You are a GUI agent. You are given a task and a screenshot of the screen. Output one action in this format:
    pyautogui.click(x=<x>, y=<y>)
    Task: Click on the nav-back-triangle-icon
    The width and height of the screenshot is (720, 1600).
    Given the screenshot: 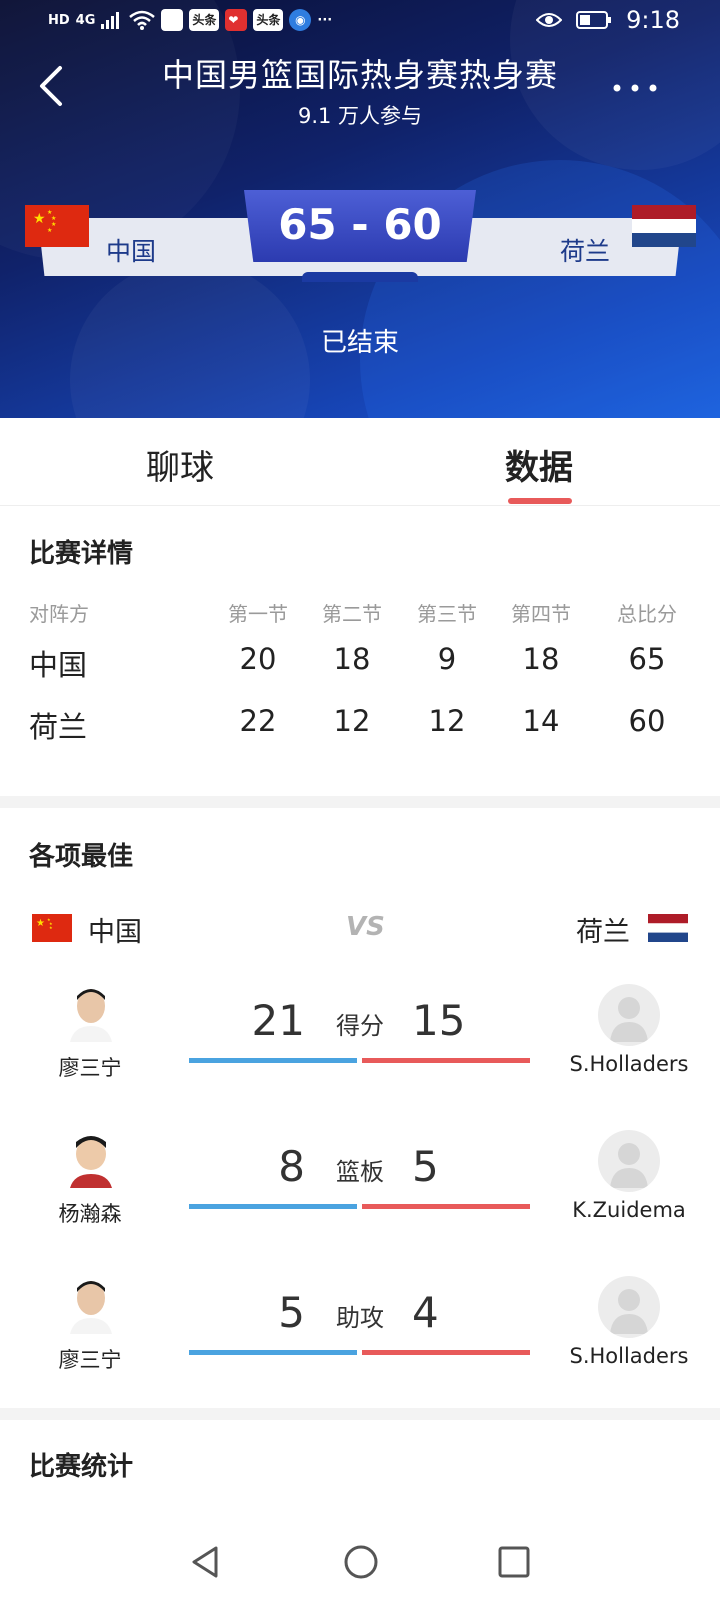 What is the action you would take?
    pyautogui.click(x=206, y=1562)
    